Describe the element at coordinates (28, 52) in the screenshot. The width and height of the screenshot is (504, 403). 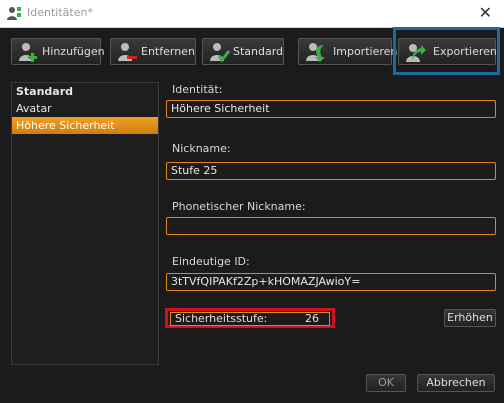
I see `add-user-icon` at that location.